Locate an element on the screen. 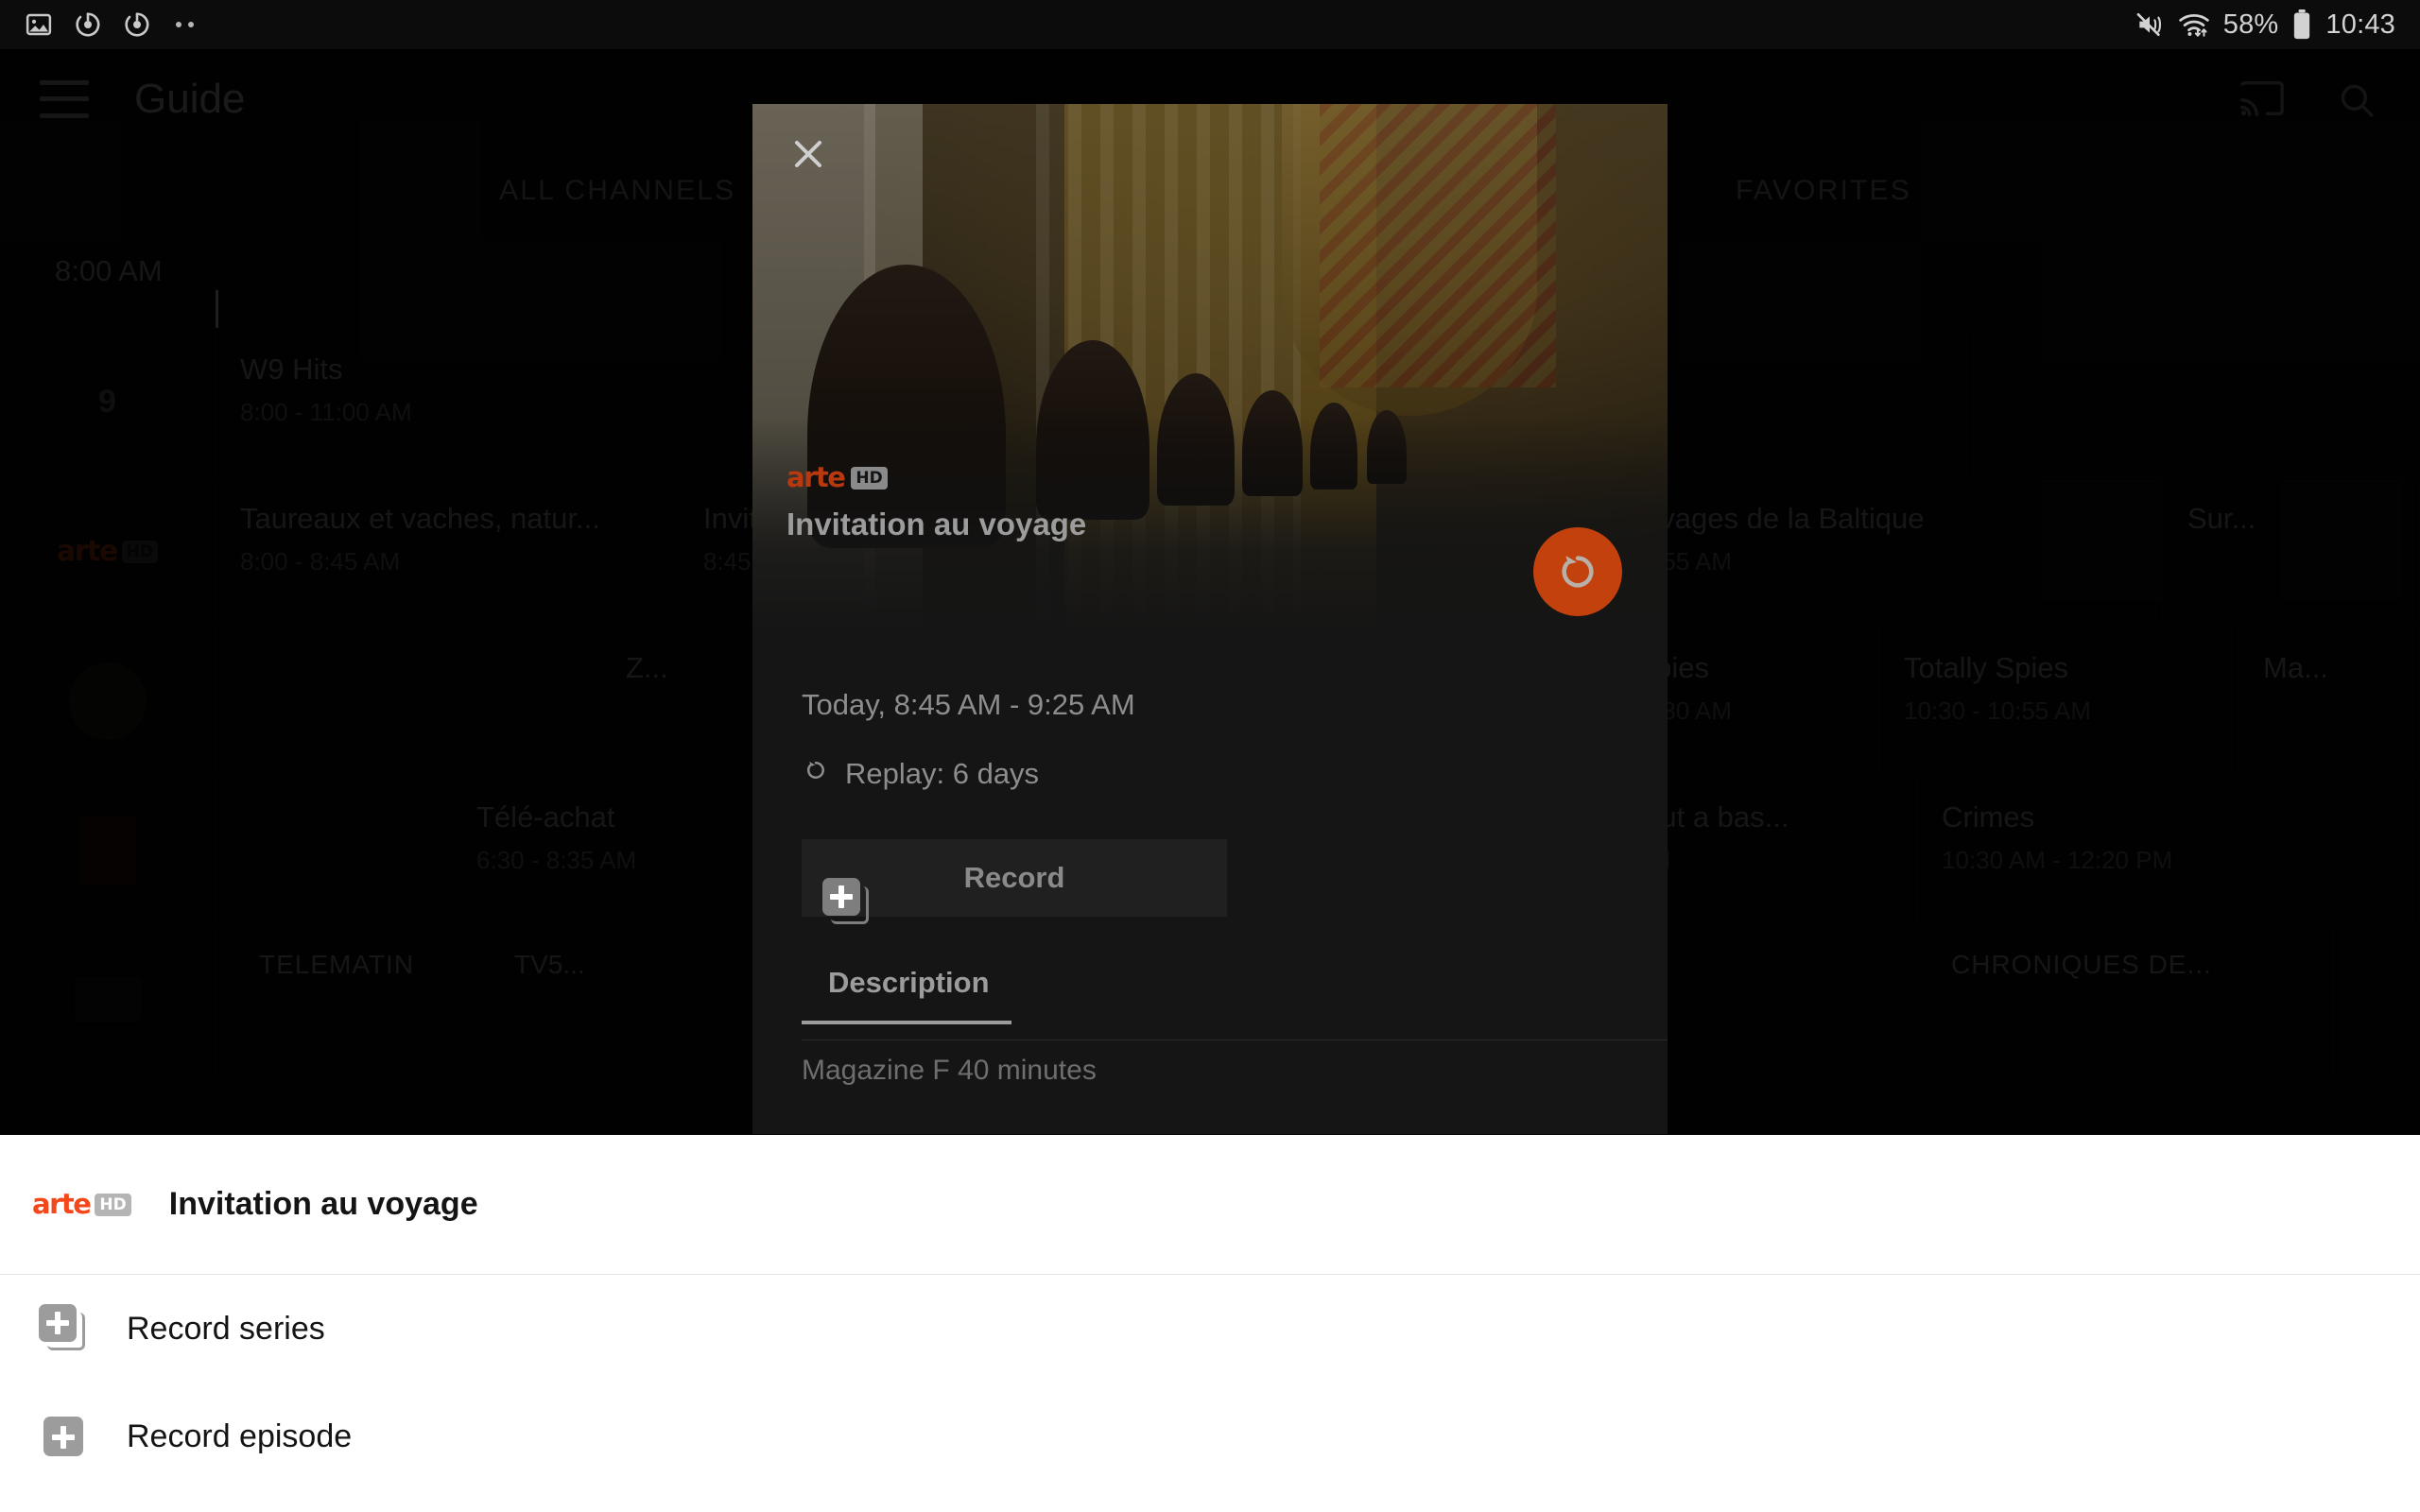 This screenshot has height=1512, width=2420. program-title: Totally Spies is located at coordinates (1986, 667).